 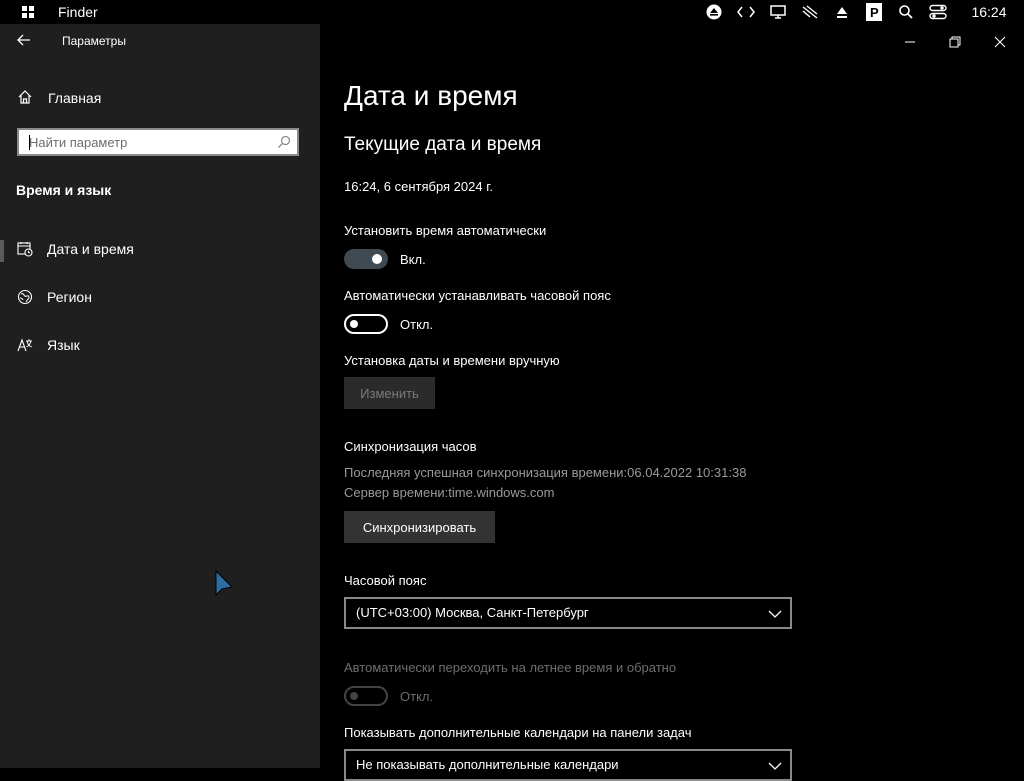 I want to click on search-box, so click(x=158, y=142).